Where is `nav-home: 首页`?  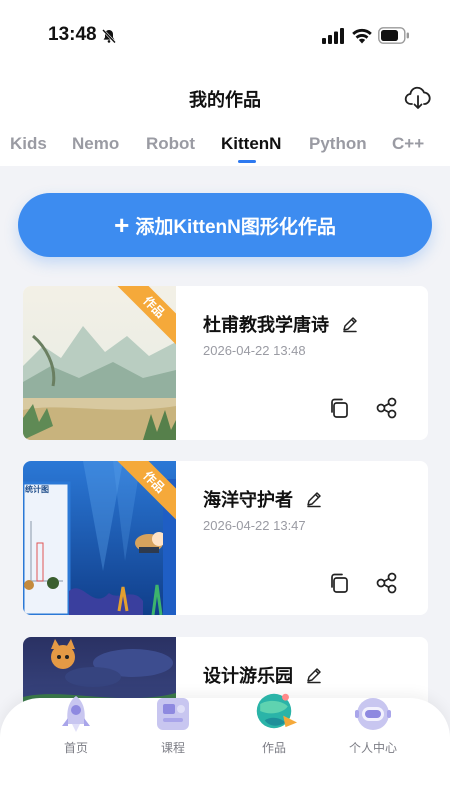 nav-home: 首页 is located at coordinates (76, 732).